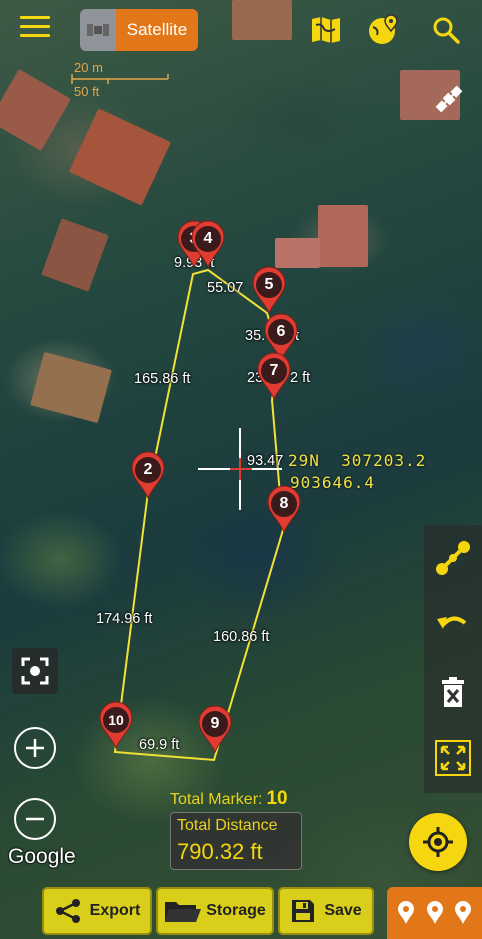 The image size is (482, 939). What do you see at coordinates (124, 619) in the screenshot?
I see `segment-length-label: 174.96 ft` at bounding box center [124, 619].